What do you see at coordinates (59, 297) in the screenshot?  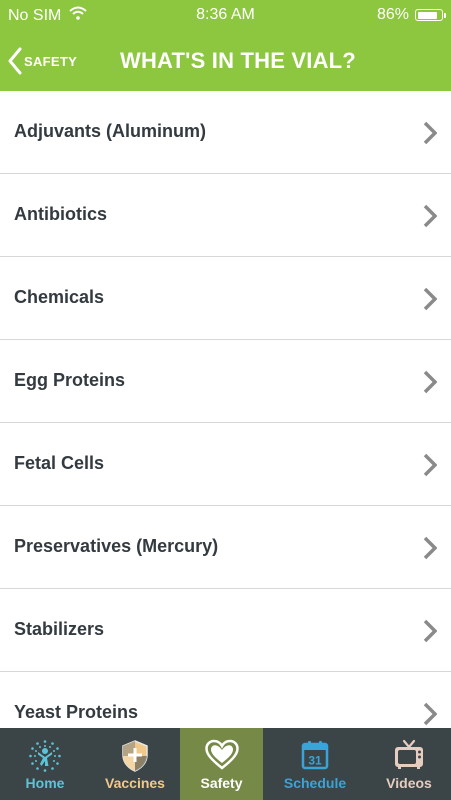 I see `list-item-label: Chemicals` at bounding box center [59, 297].